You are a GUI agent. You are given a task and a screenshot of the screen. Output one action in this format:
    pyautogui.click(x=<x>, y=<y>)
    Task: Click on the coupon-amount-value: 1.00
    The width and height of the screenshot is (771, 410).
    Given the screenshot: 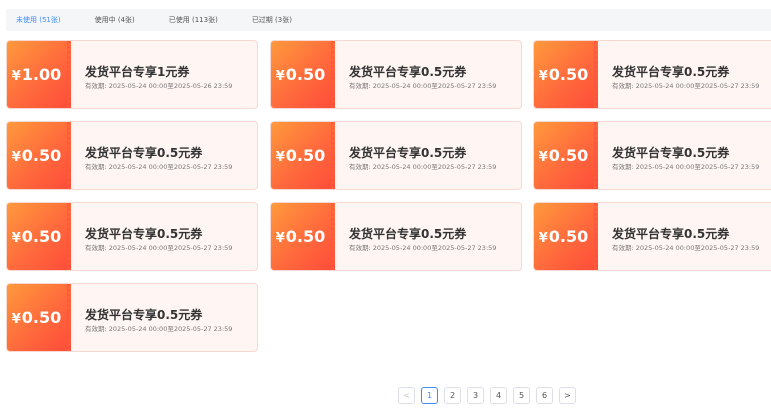 What is the action you would take?
    pyautogui.click(x=41, y=74)
    